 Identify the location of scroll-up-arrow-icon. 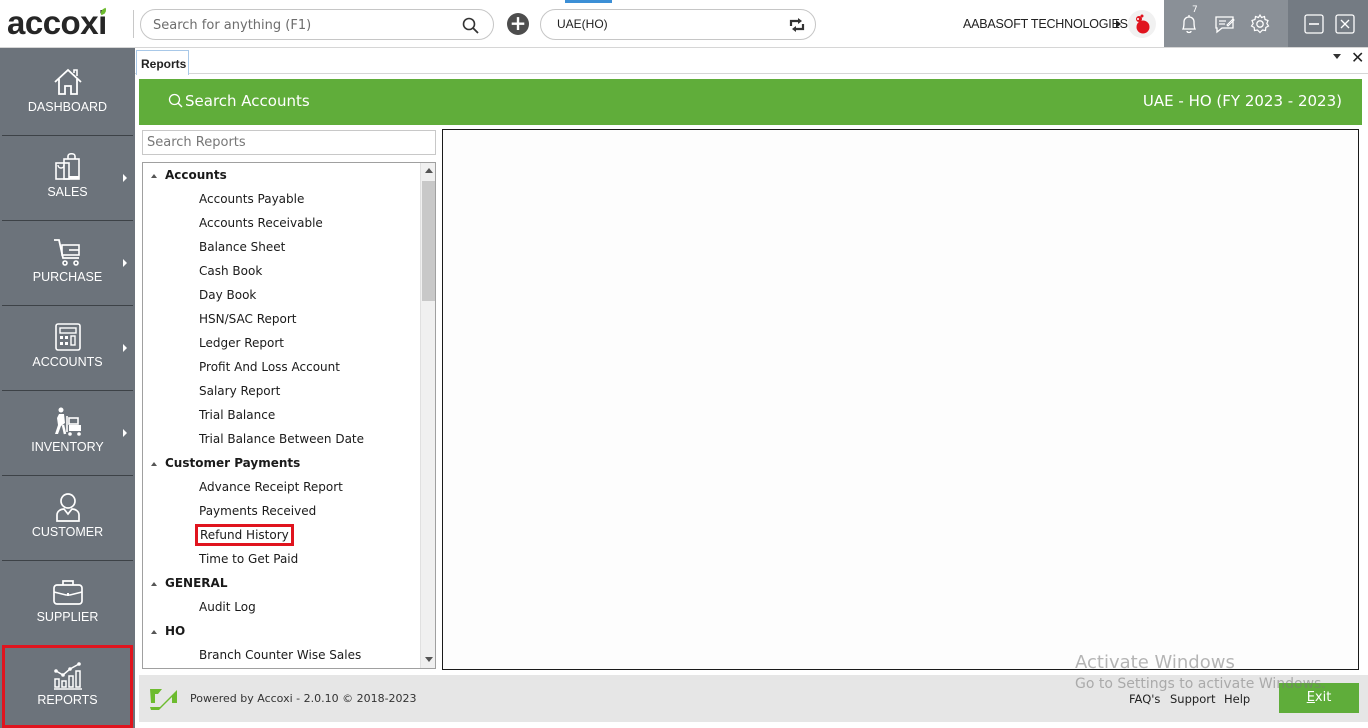
(429, 170).